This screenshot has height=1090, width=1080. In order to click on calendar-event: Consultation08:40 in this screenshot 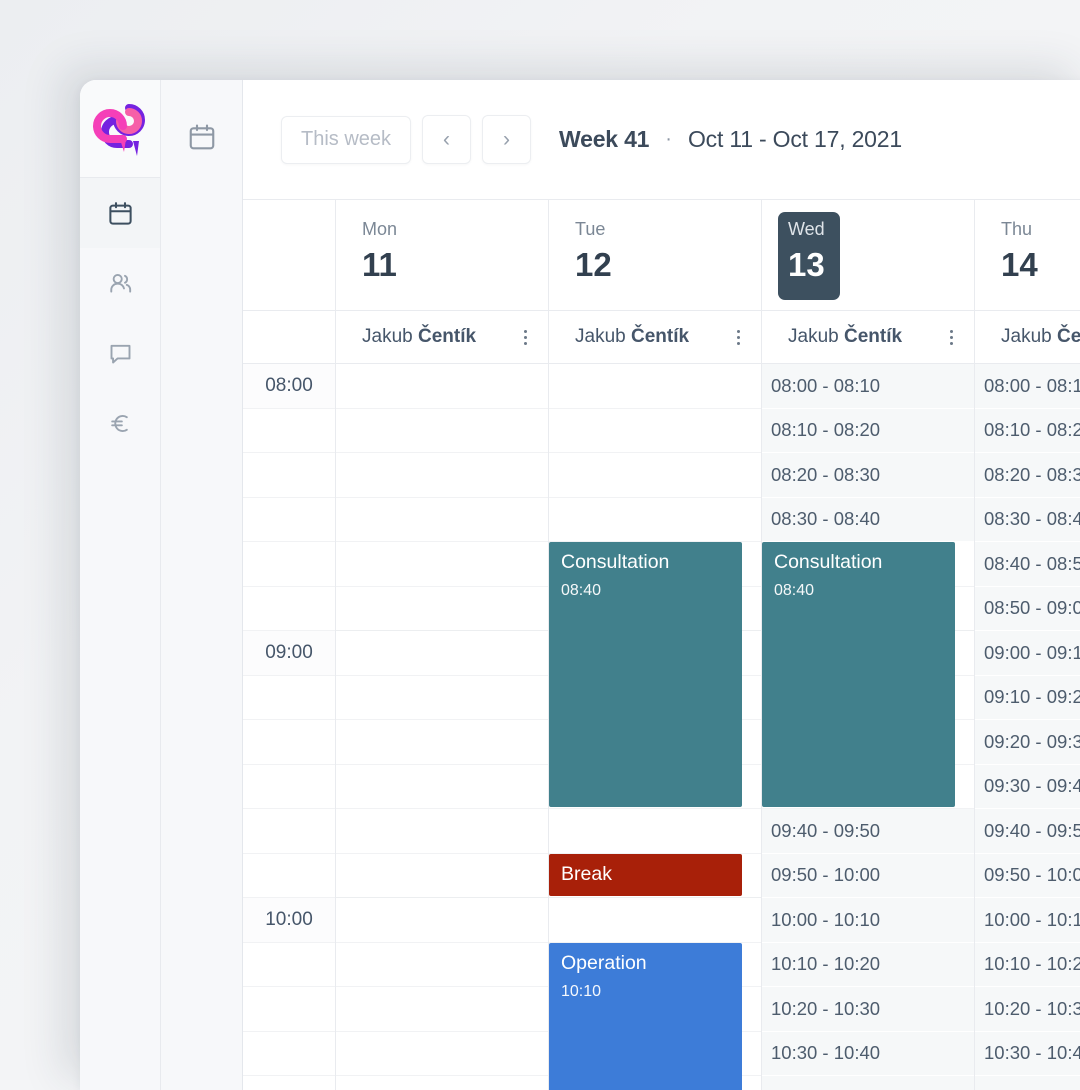, I will do `click(858, 674)`.